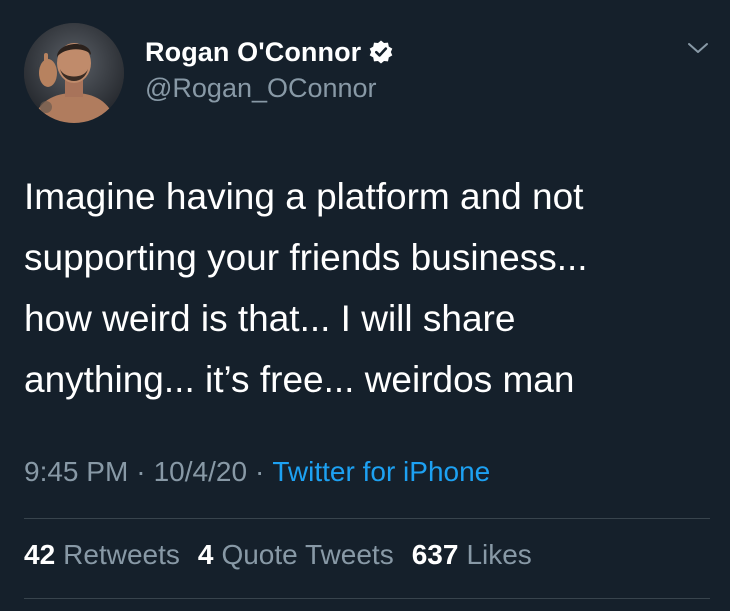  What do you see at coordinates (40, 554) in the screenshot?
I see `retweets-count: 42` at bounding box center [40, 554].